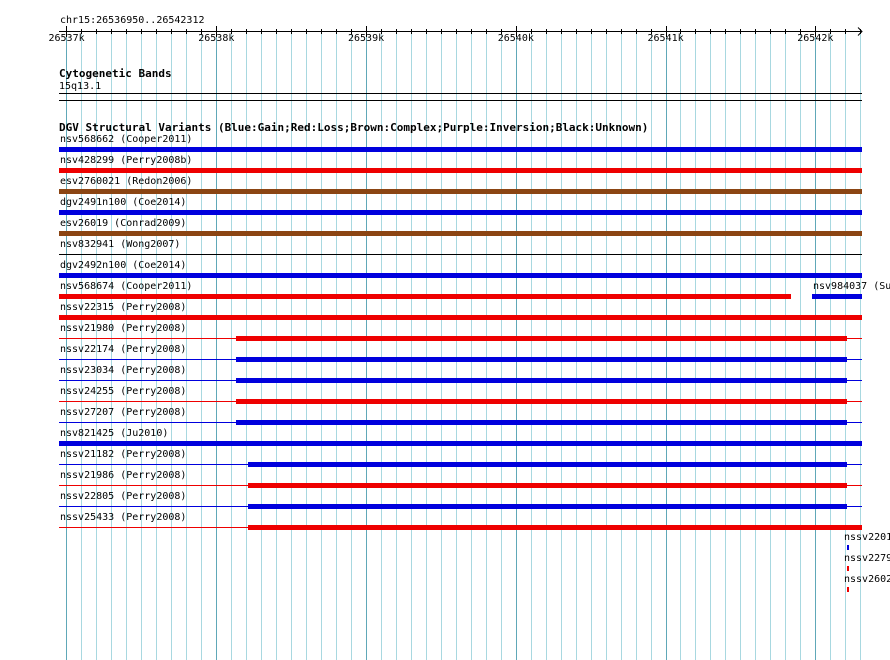  I want to click on variant-label: nssv2279, so click(867, 559).